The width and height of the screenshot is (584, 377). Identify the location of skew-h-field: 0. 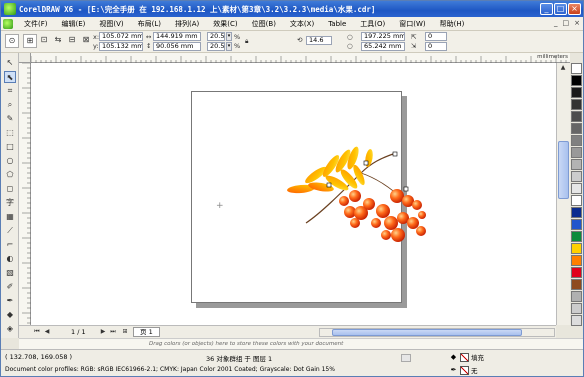
(436, 36).